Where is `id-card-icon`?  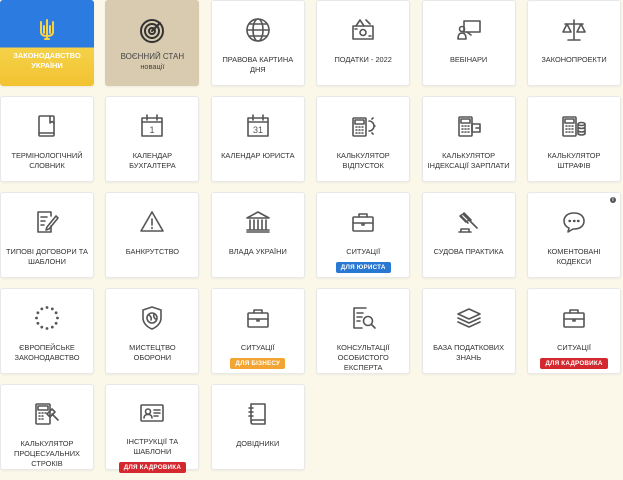 id-card-icon is located at coordinates (152, 413).